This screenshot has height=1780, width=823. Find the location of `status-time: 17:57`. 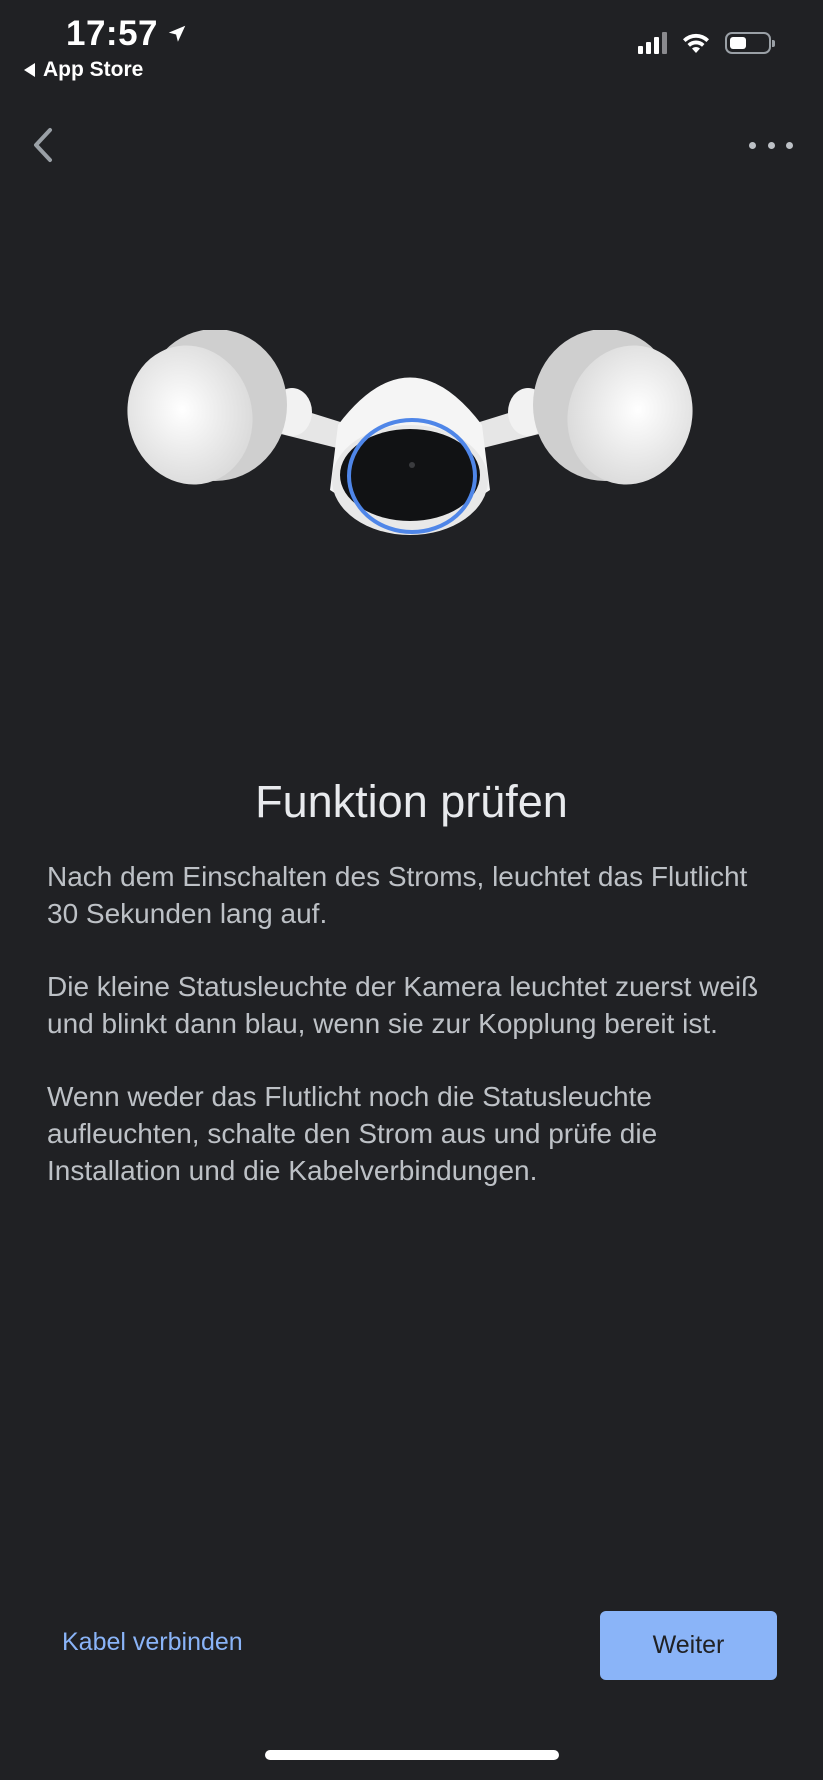

status-time: 17:57 is located at coordinates (112, 33).